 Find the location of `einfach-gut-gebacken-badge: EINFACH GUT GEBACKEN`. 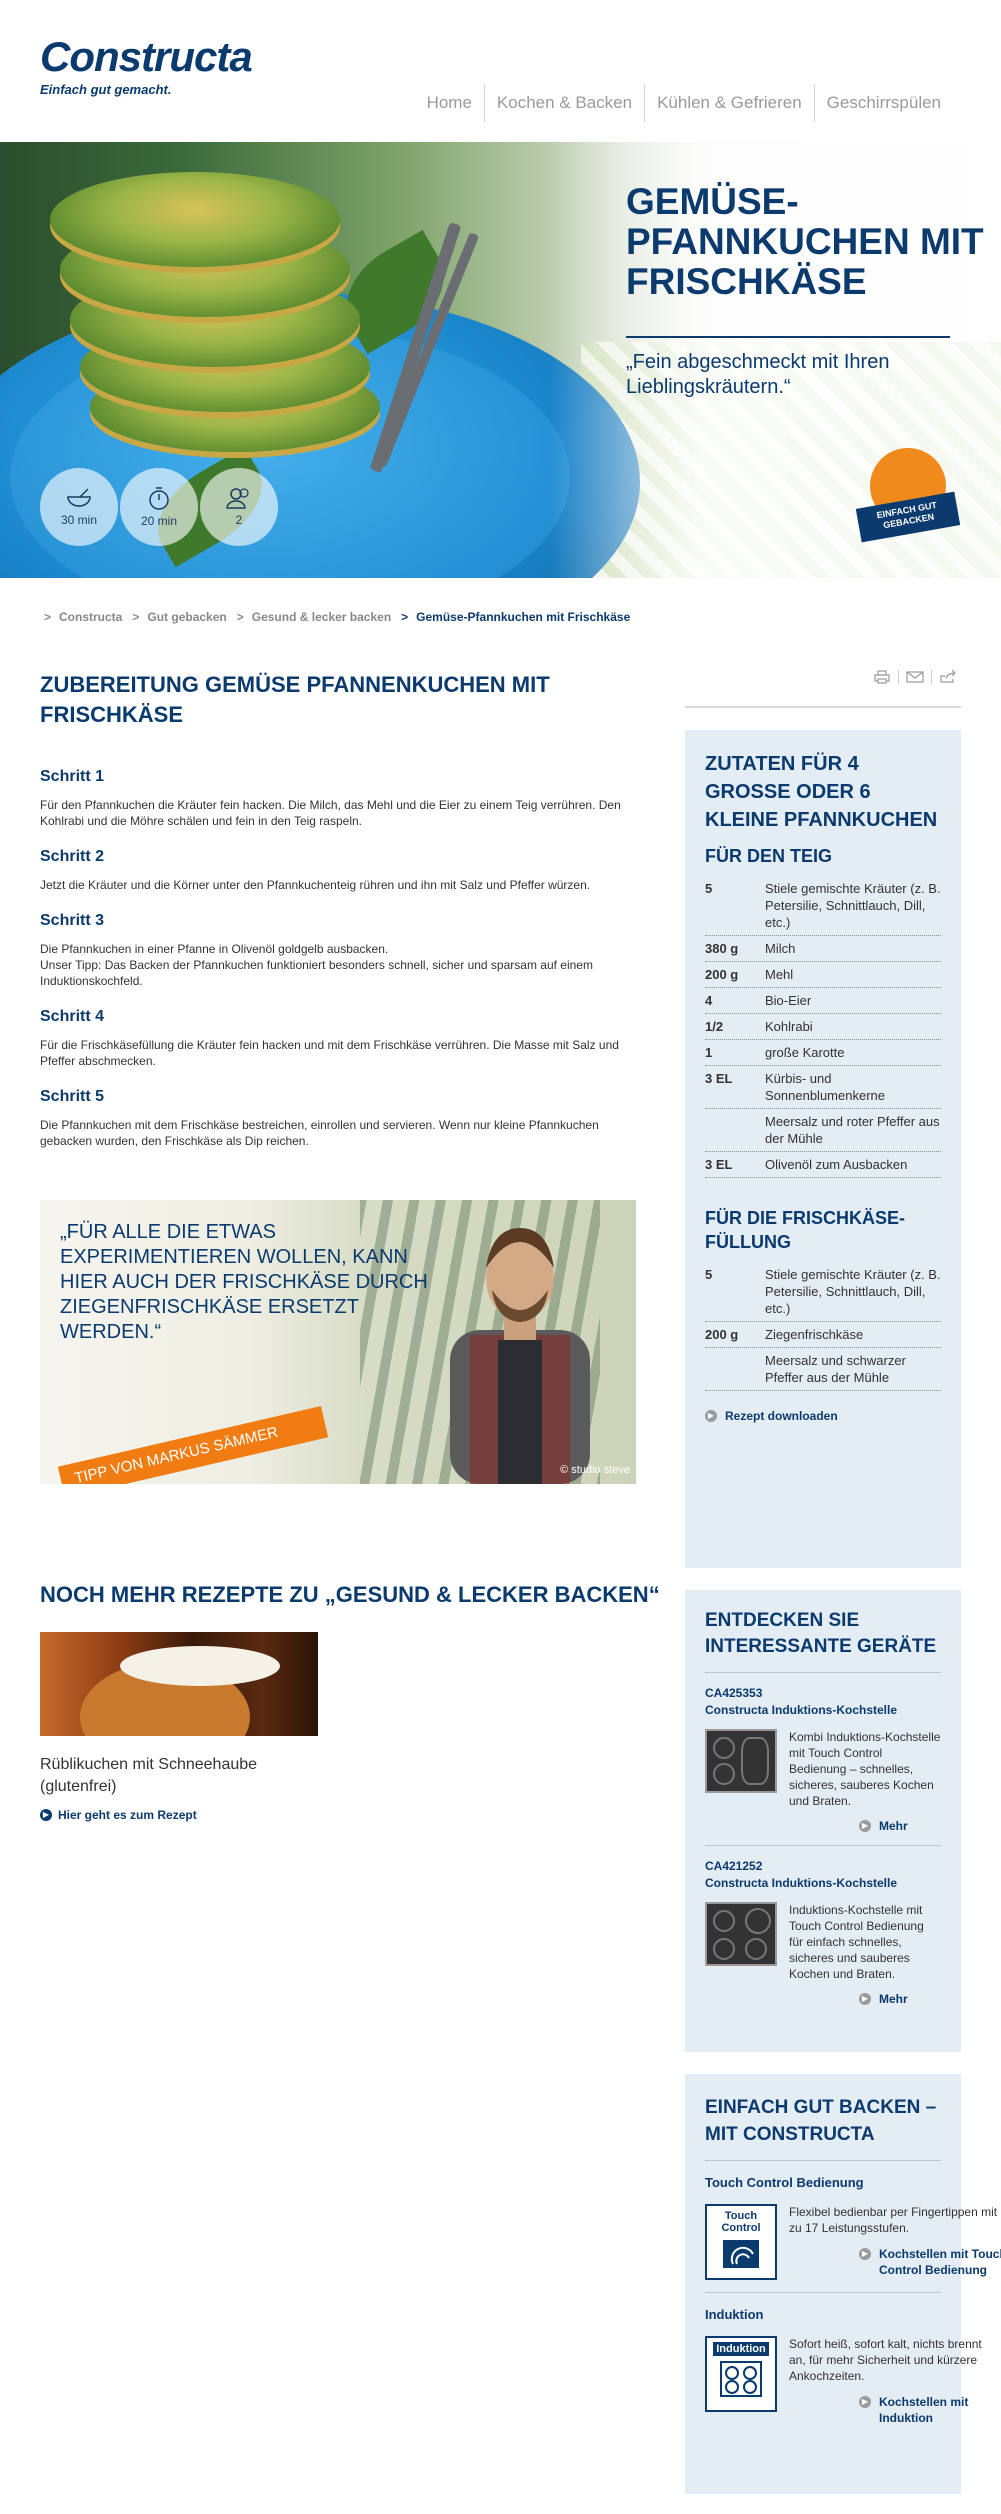

einfach-gut-gebacken-badge: EINFACH GUT GEBACKEN is located at coordinates (908, 503).